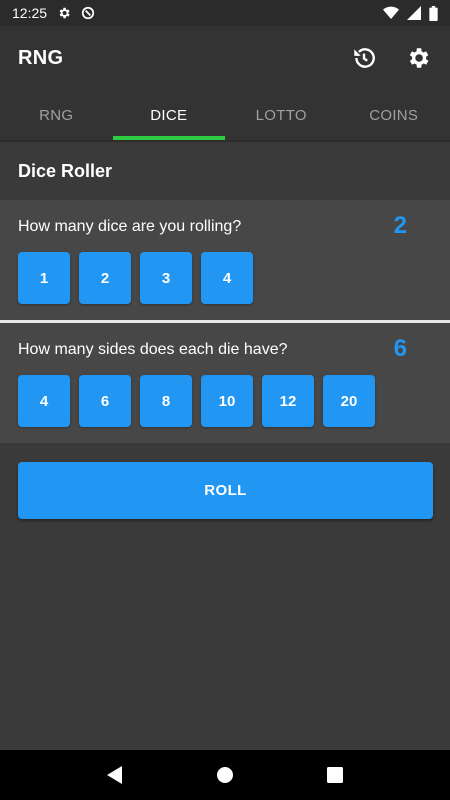 Image resolution: width=450 pixels, height=800 pixels. What do you see at coordinates (394, 115) in the screenshot?
I see `tab-coins: COINS` at bounding box center [394, 115].